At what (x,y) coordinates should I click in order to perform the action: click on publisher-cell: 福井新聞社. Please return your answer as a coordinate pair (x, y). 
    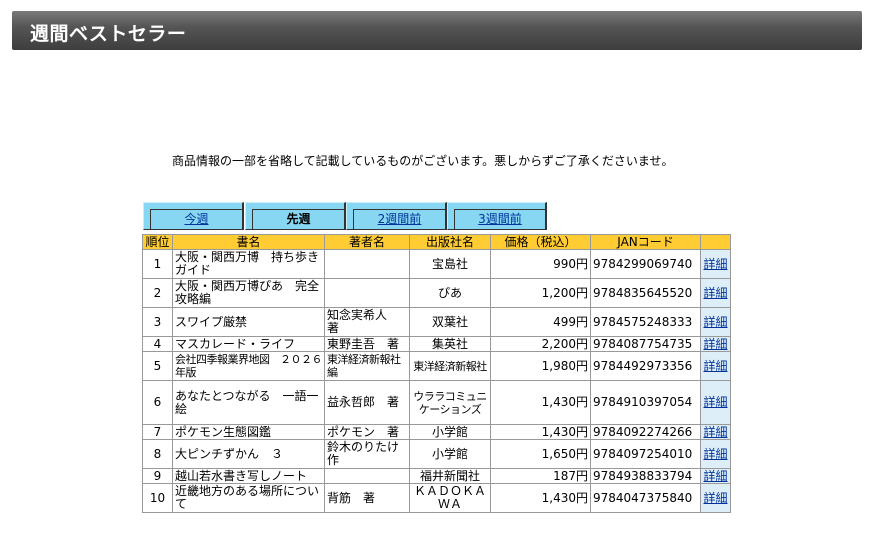
    Looking at the image, I should click on (450, 476).